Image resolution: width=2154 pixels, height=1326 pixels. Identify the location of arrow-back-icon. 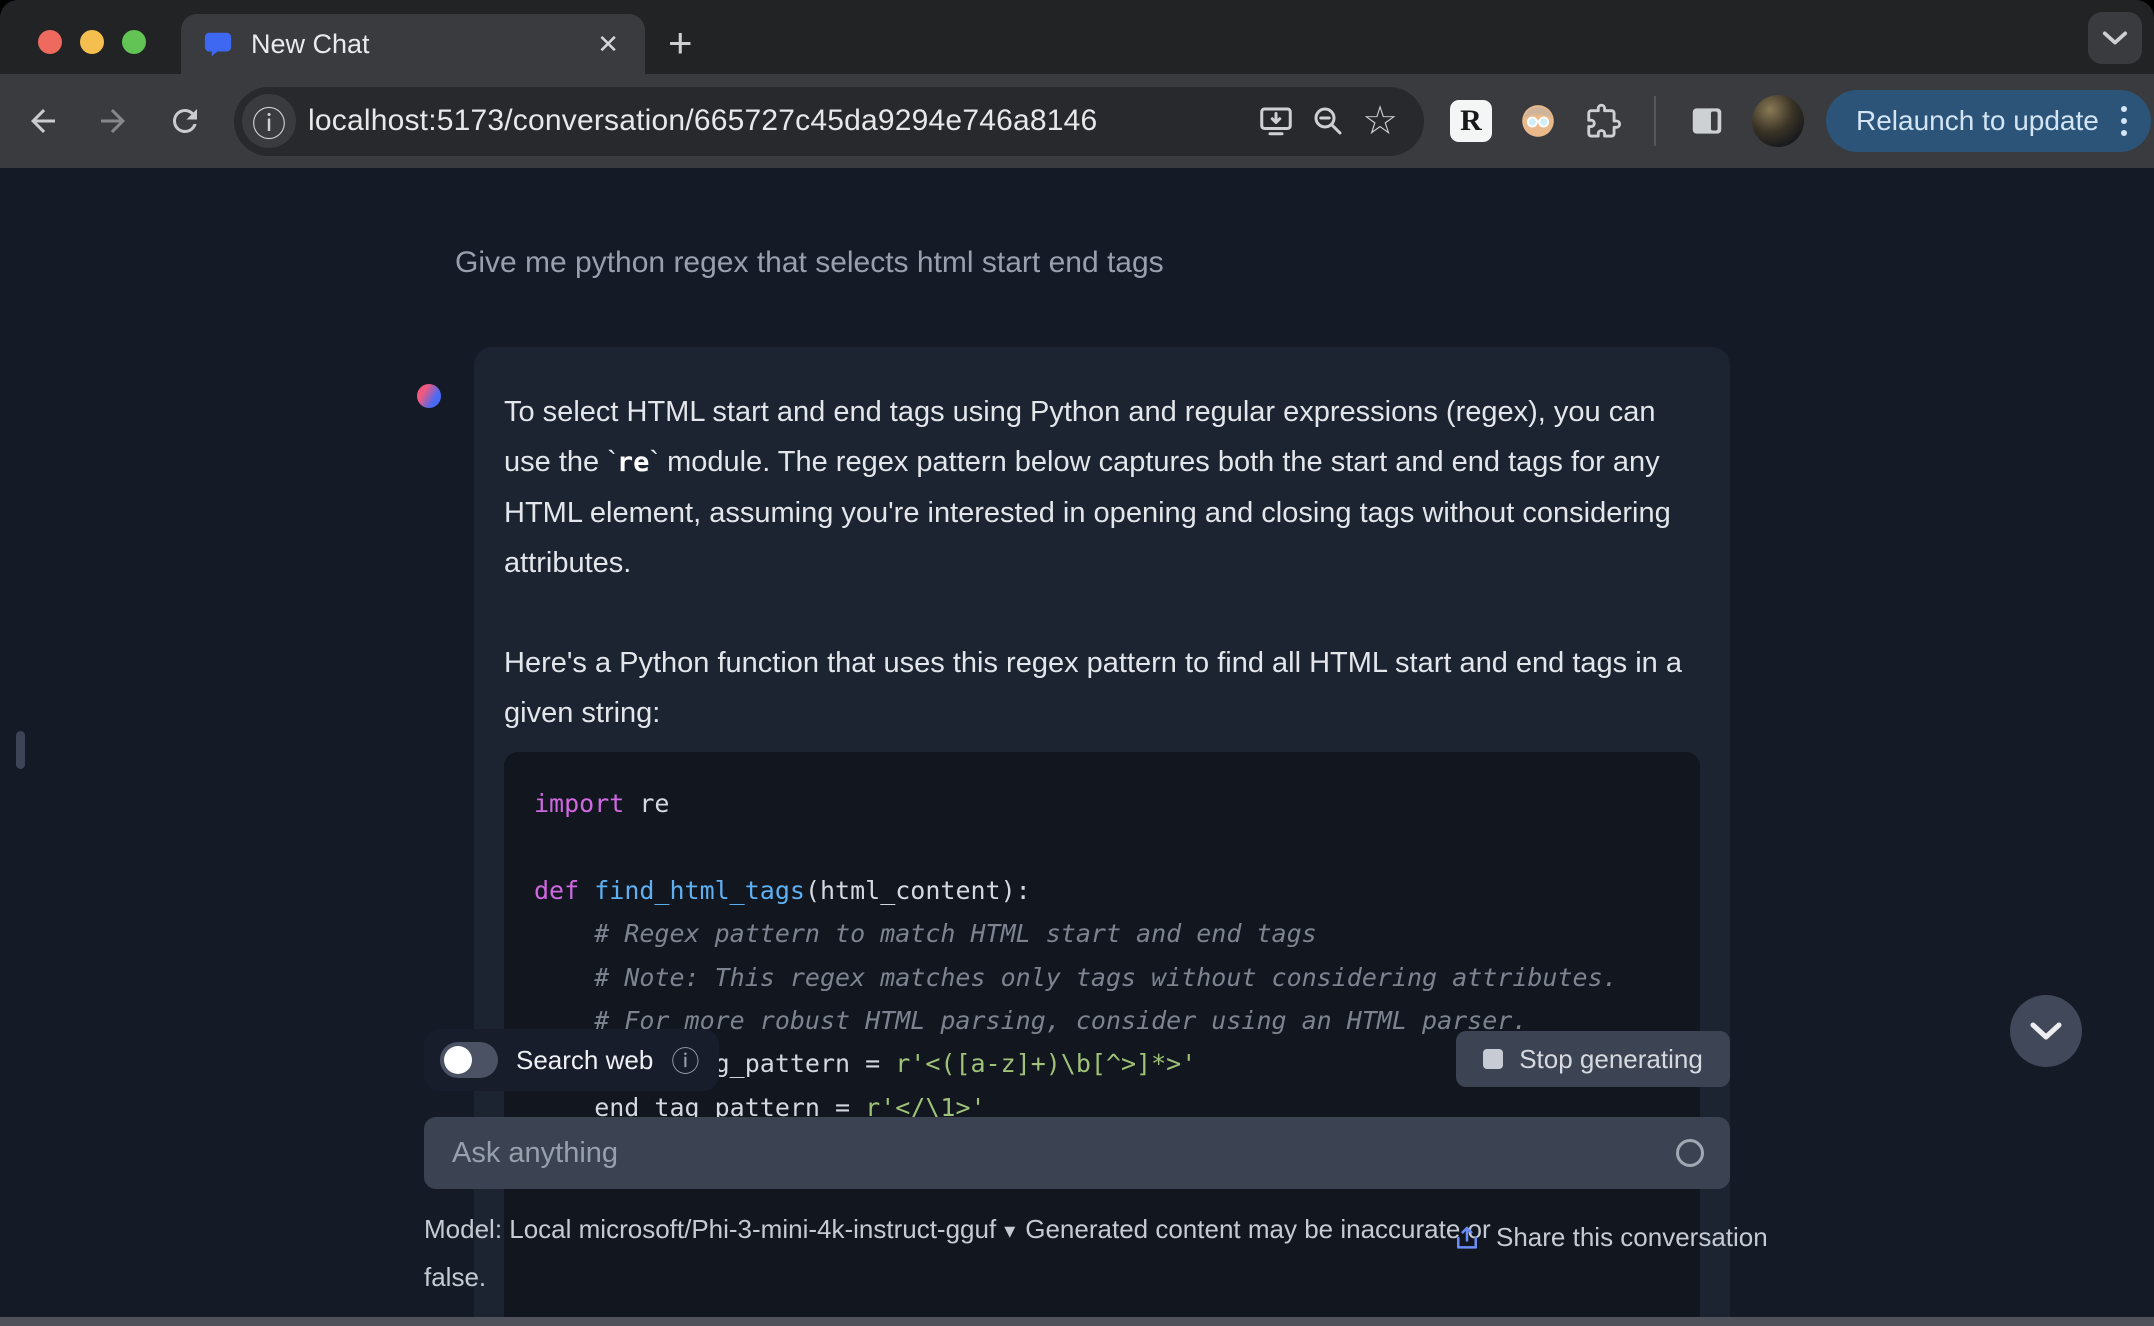
(43, 121).